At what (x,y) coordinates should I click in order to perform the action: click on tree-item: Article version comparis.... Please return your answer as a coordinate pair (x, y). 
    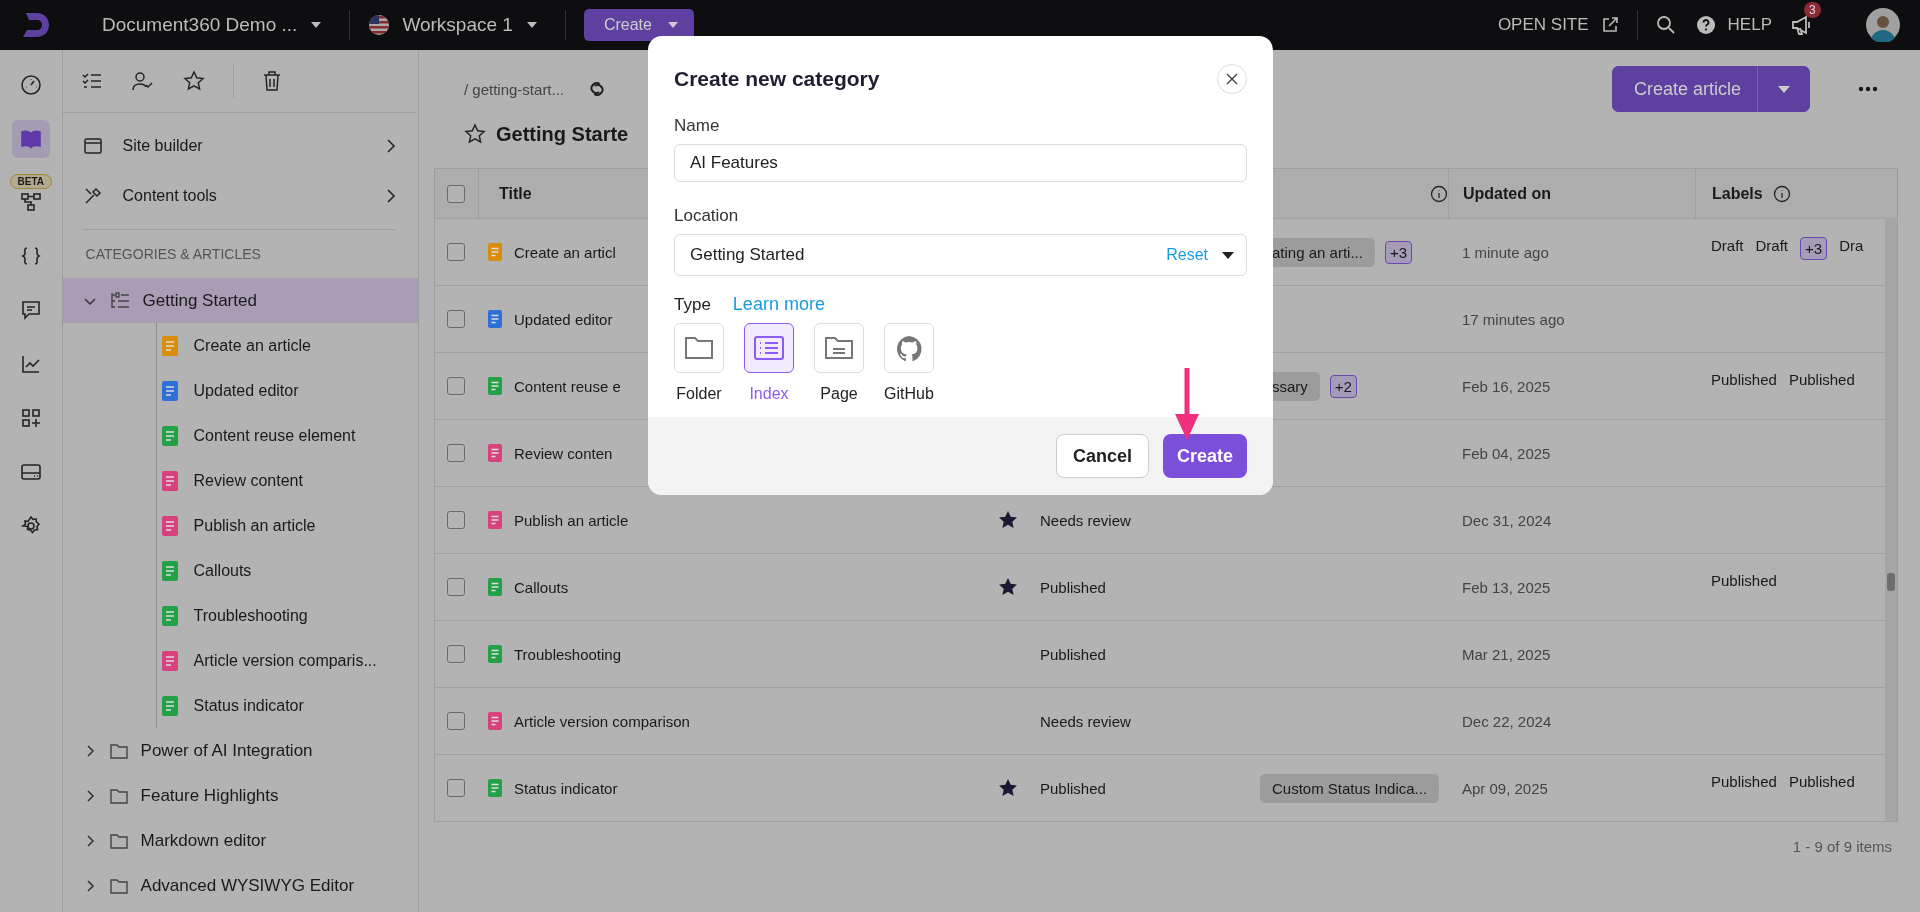
    Looking at the image, I should click on (289, 660).